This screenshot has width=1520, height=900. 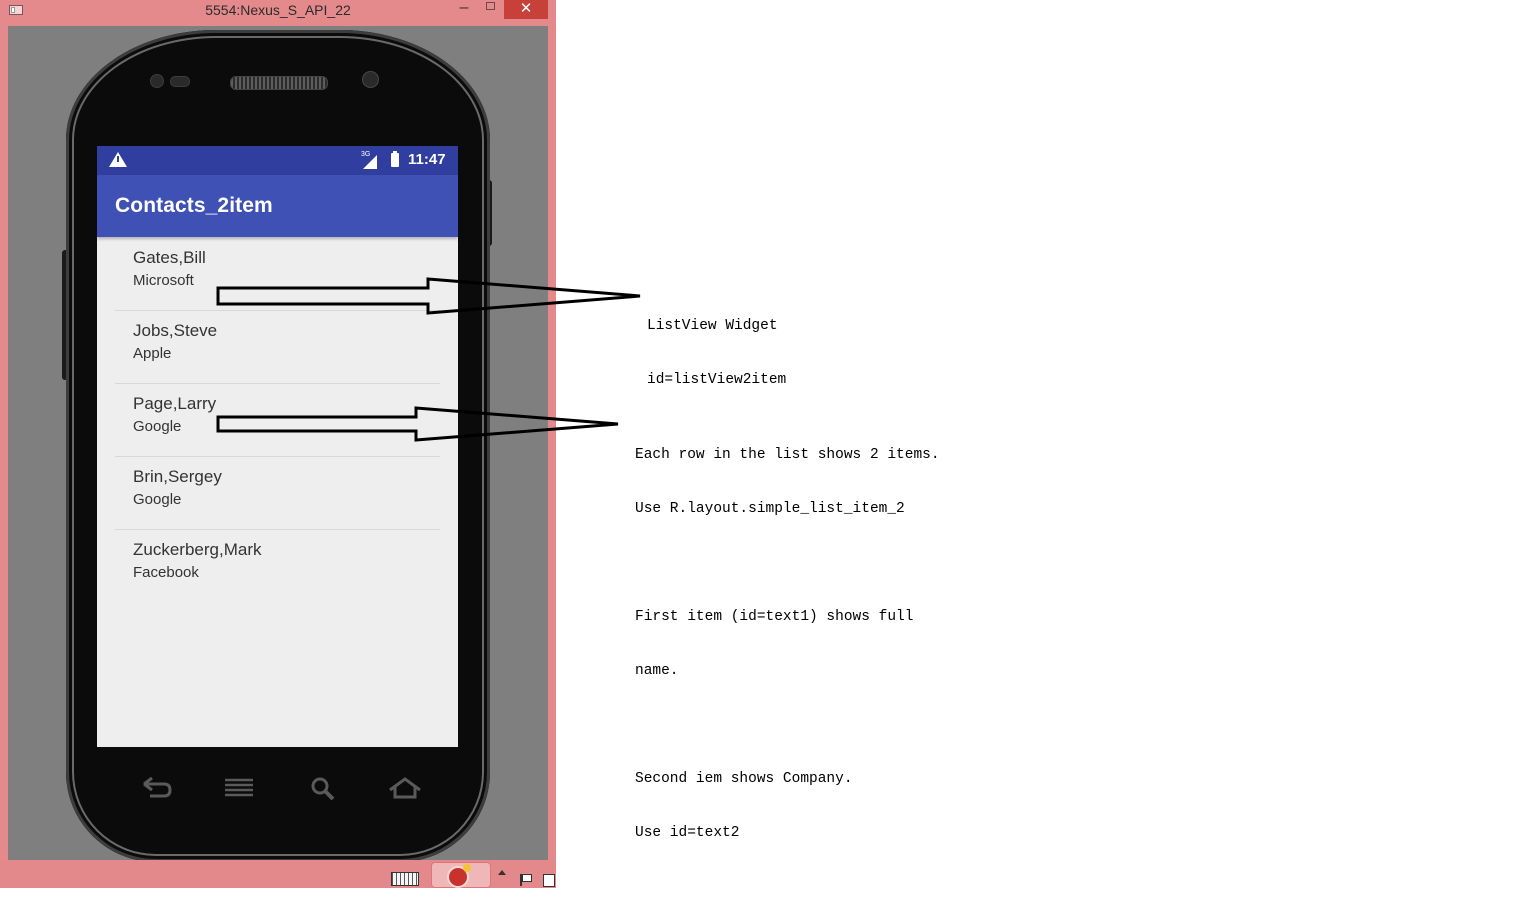 I want to click on annotation-line: Each row in the list shows 2 items., so click(x=787, y=455).